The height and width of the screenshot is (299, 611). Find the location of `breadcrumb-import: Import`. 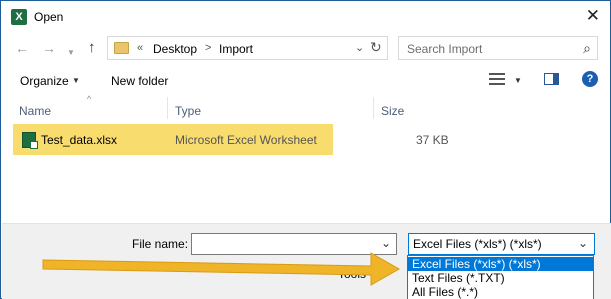

breadcrumb-import: Import is located at coordinates (236, 49).